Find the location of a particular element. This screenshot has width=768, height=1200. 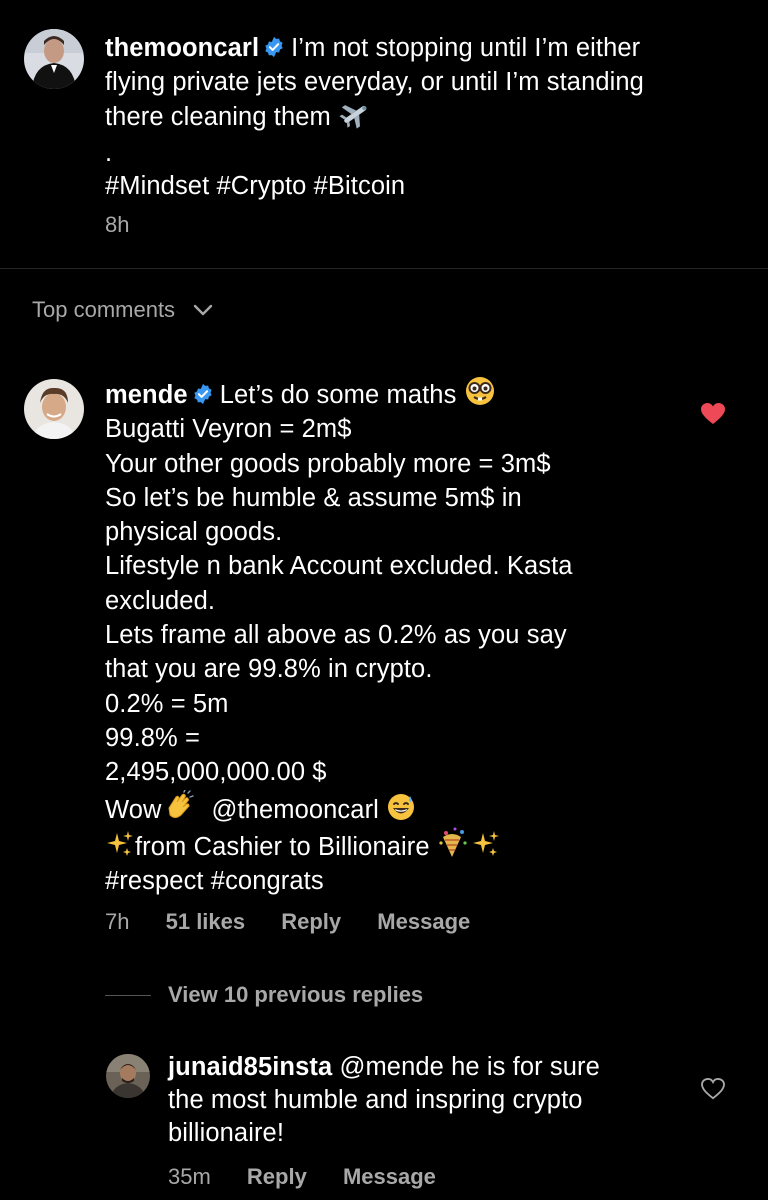

reply-actions: 35m Reply Message is located at coordinates (317, 1177).